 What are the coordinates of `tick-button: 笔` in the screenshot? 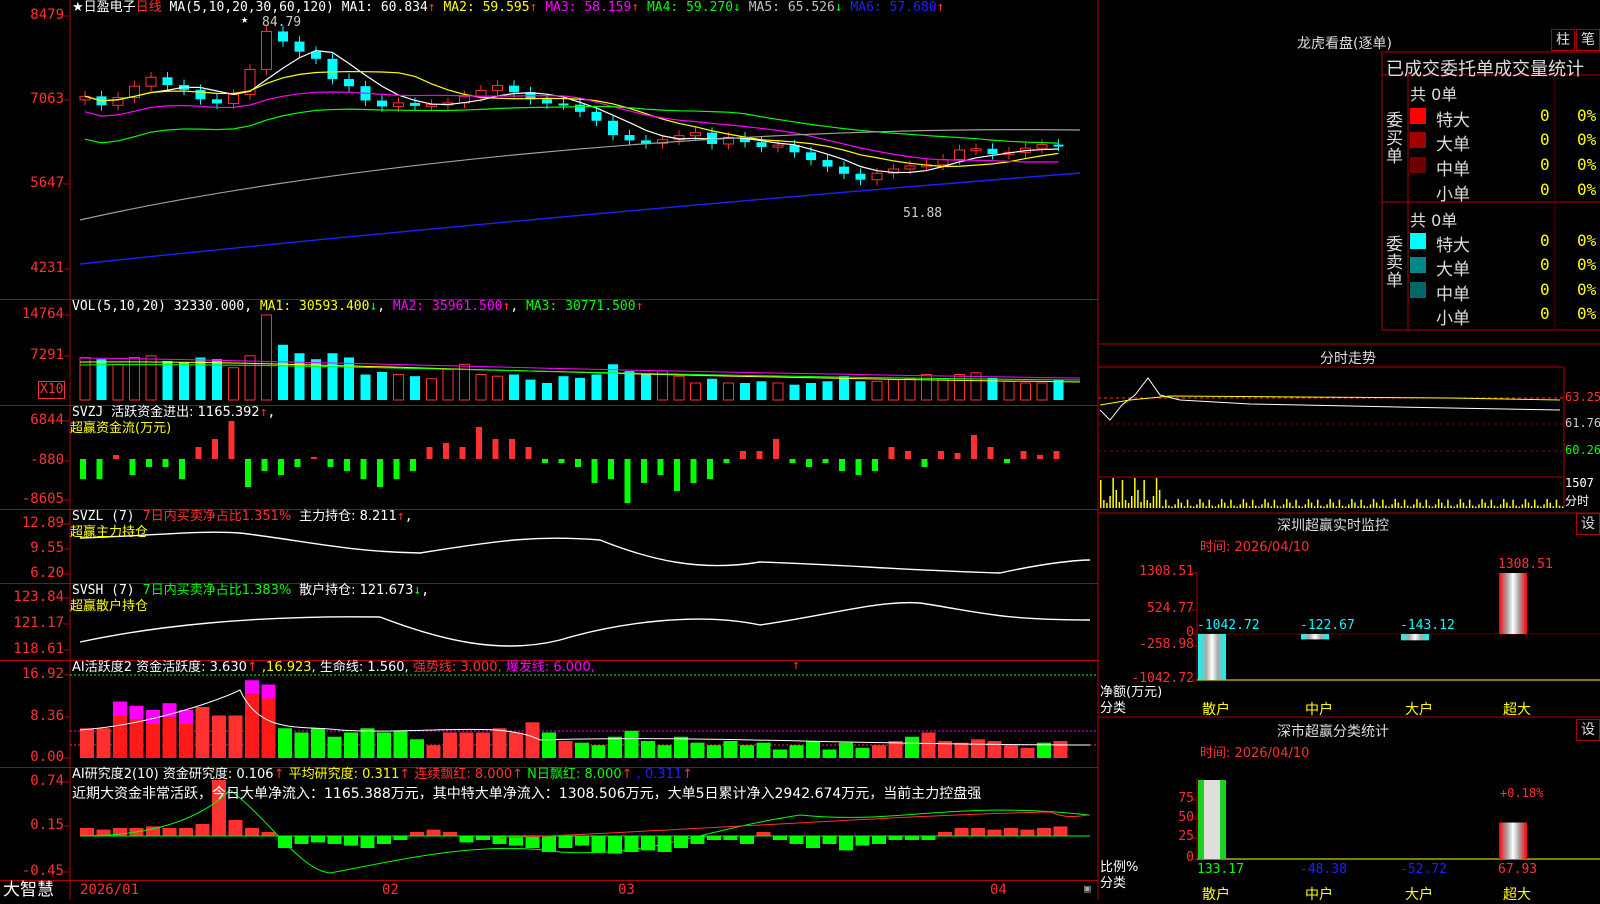 It's located at (1588, 40).